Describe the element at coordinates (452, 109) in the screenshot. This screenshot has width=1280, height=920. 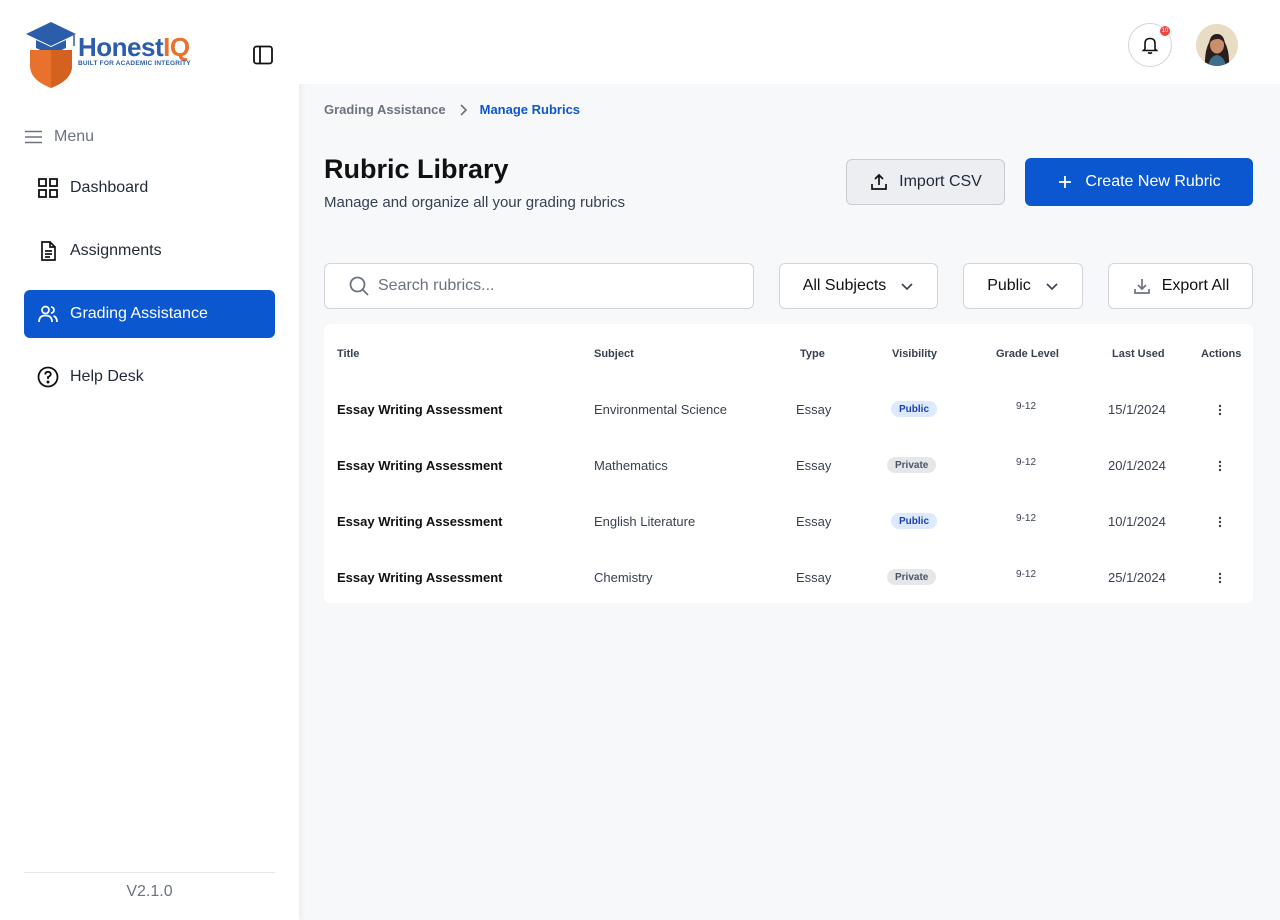
I see `breadcrumb: Grading Assistance Manage Rubrics` at that location.